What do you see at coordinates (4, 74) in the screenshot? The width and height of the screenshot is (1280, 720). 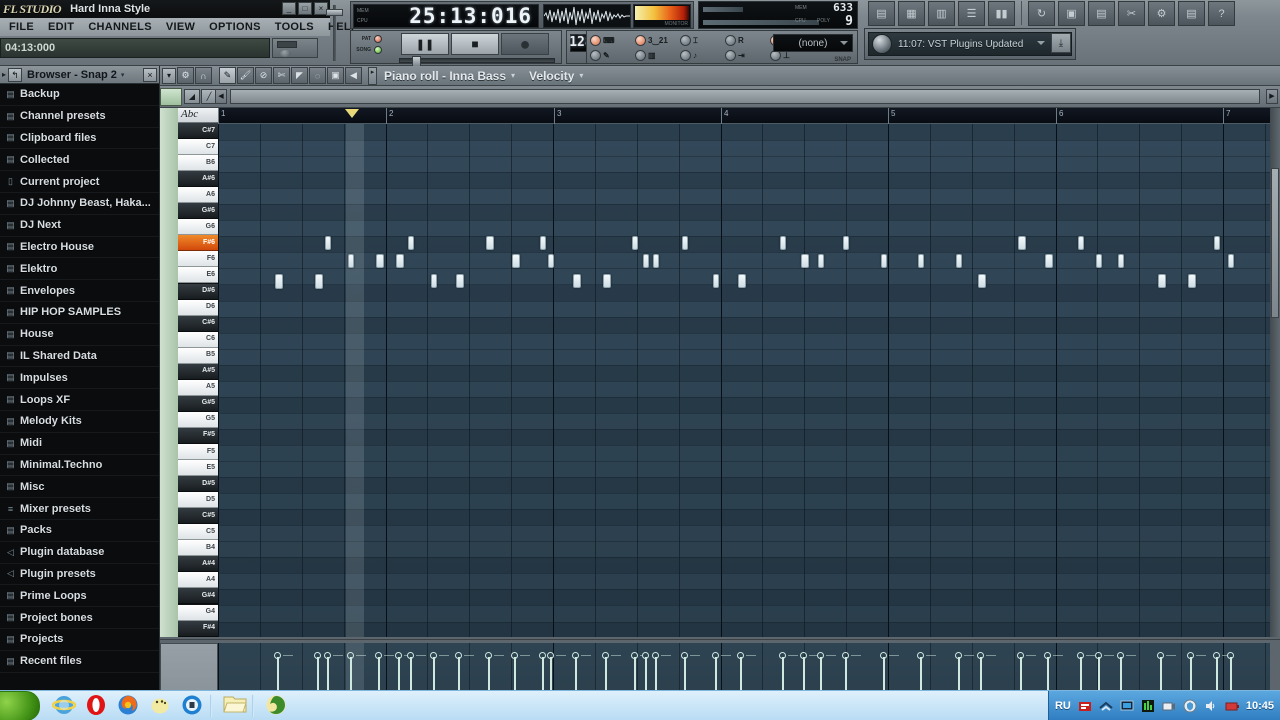 I see `browser-expand-icon: ▸` at bounding box center [4, 74].